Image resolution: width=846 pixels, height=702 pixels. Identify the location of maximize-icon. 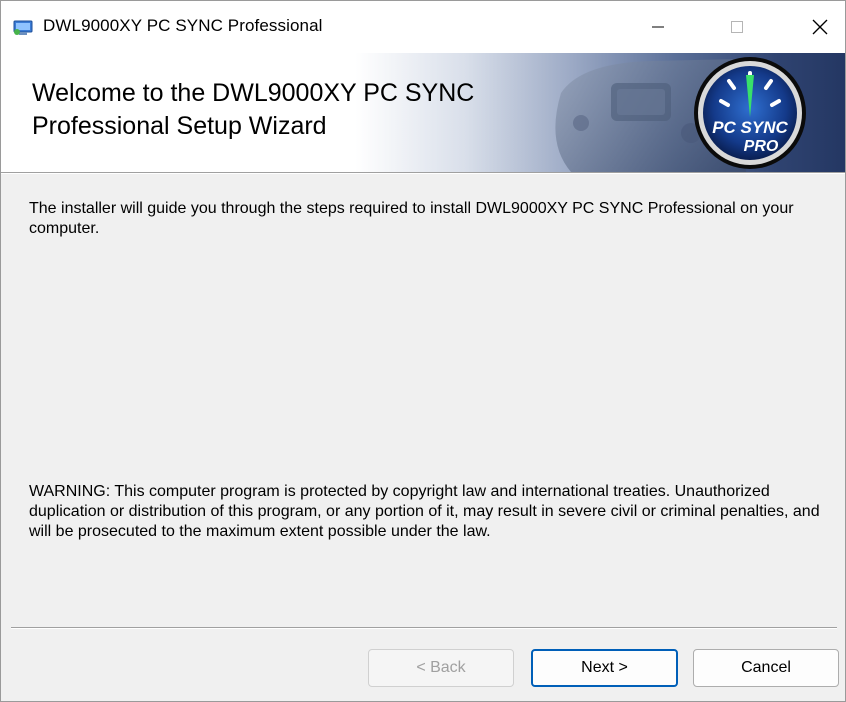
(737, 27).